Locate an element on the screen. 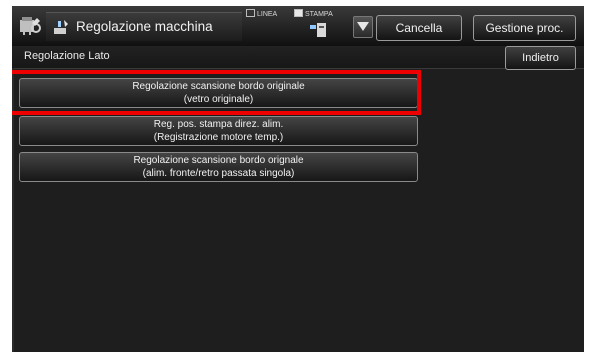 This screenshot has height=354, width=593. stampa-icon is located at coordinates (318, 30).